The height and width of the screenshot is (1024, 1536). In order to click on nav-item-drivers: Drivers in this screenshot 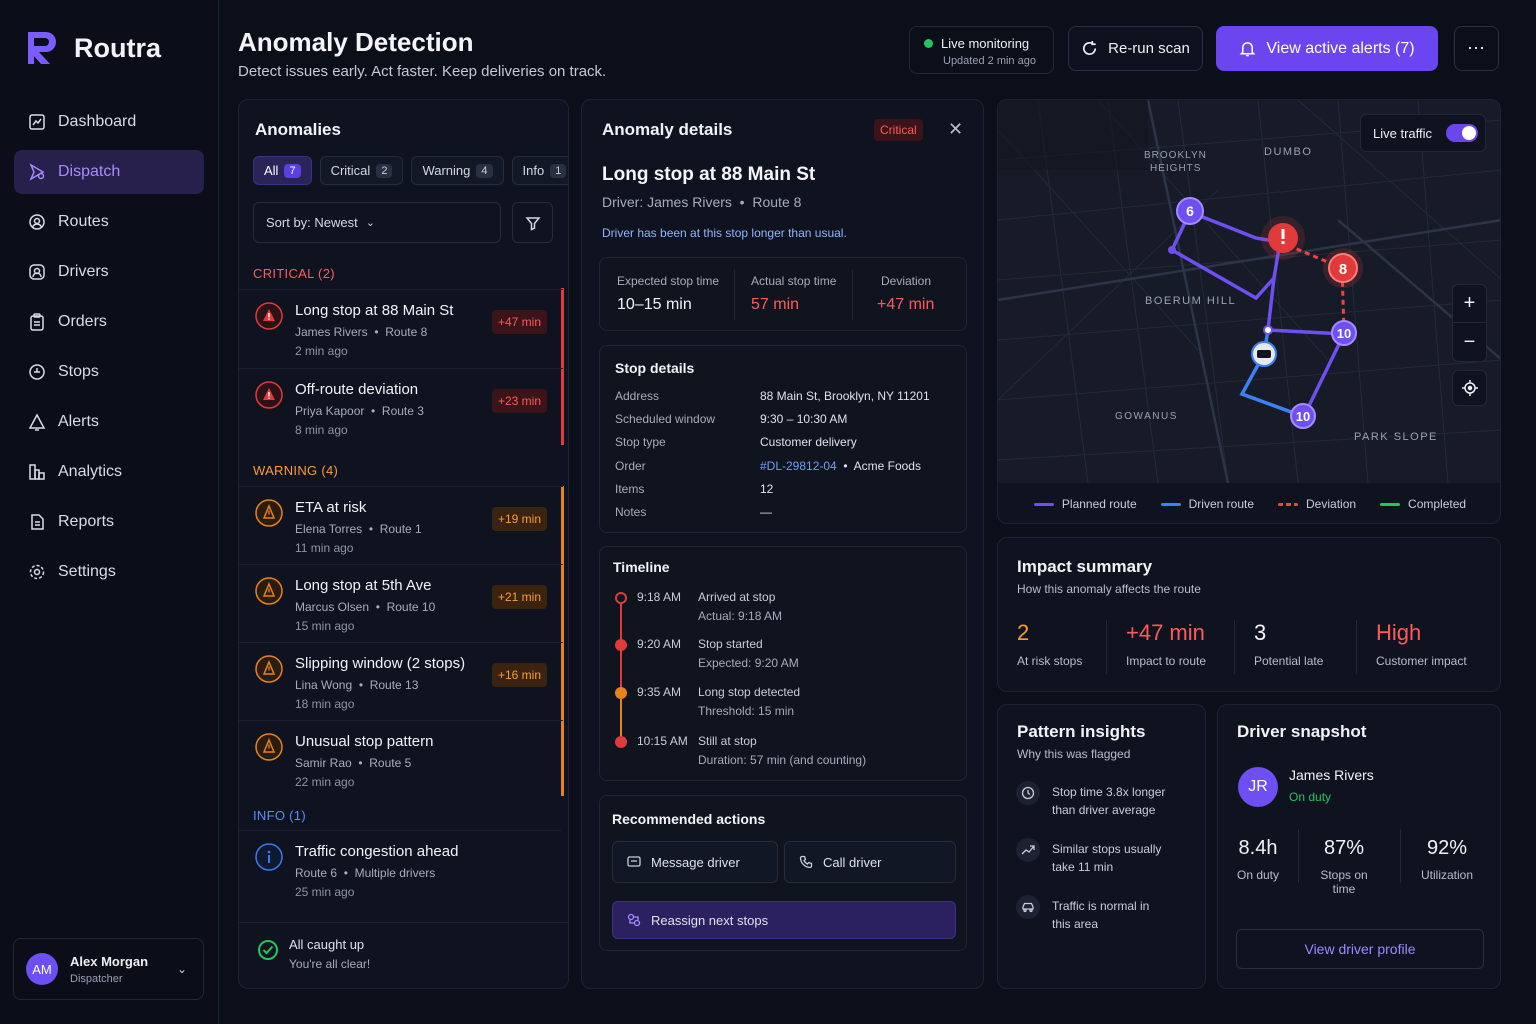, I will do `click(109, 272)`.